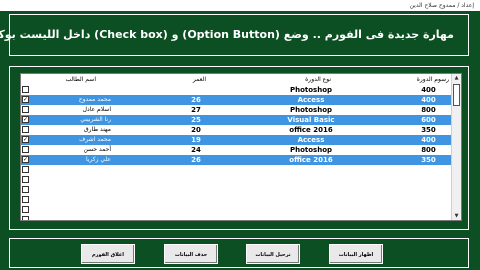 The height and width of the screenshot is (270, 480). Describe the element at coordinates (108, 254) in the screenshot. I see `close-form-button: اغلاق الفورم` at that location.